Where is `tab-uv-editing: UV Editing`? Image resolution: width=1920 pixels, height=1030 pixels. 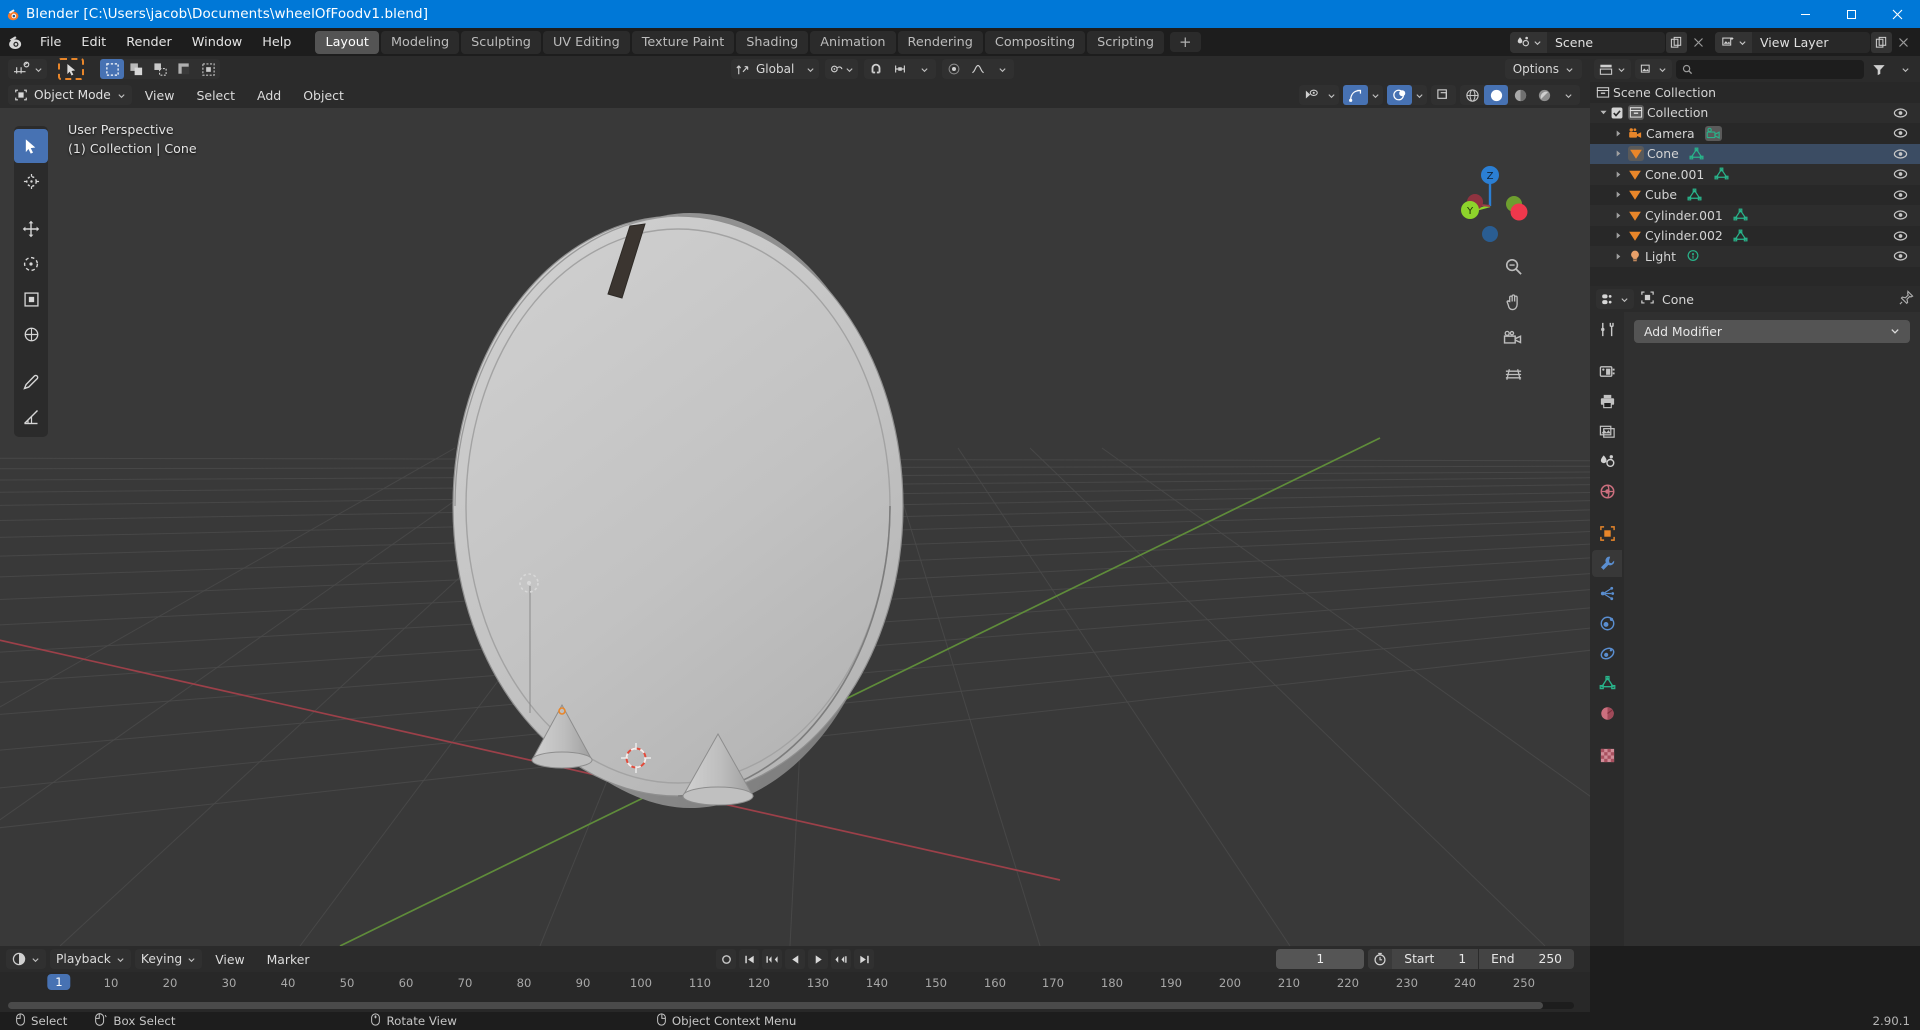 tab-uv-editing: UV Editing is located at coordinates (586, 42).